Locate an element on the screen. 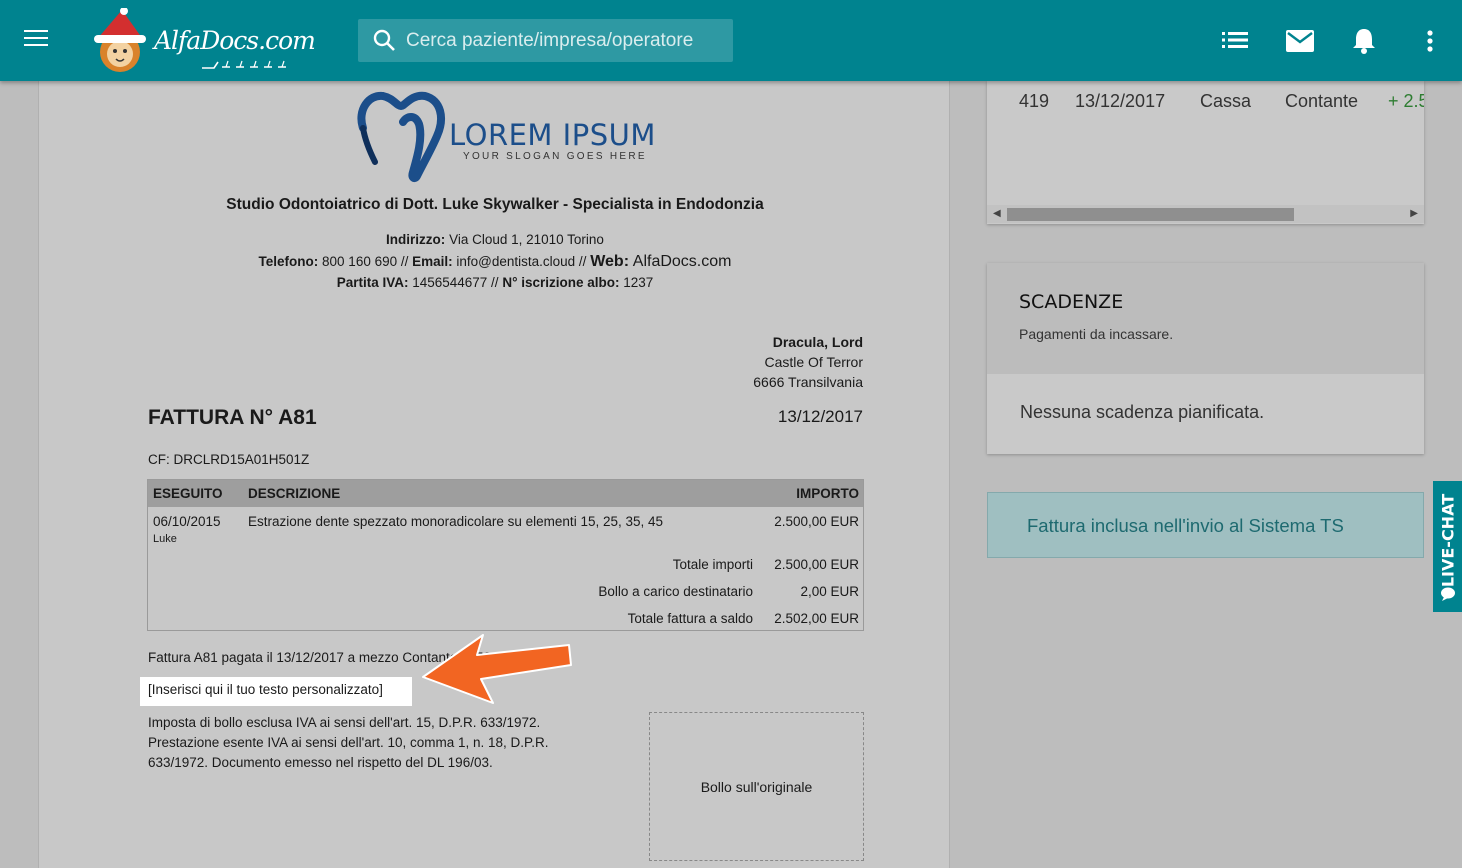  phone-label: Telefono: is located at coordinates (288, 261).